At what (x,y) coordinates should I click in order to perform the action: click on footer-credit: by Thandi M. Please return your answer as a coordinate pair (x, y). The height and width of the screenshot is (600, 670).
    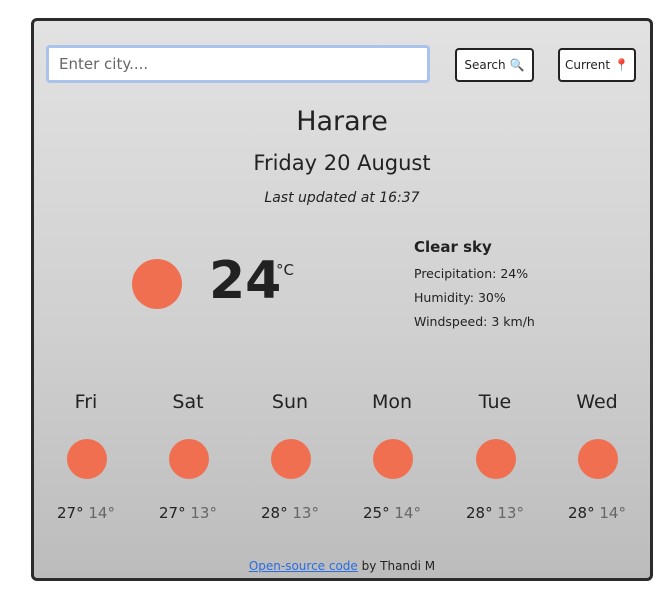
    Looking at the image, I should click on (396, 566).